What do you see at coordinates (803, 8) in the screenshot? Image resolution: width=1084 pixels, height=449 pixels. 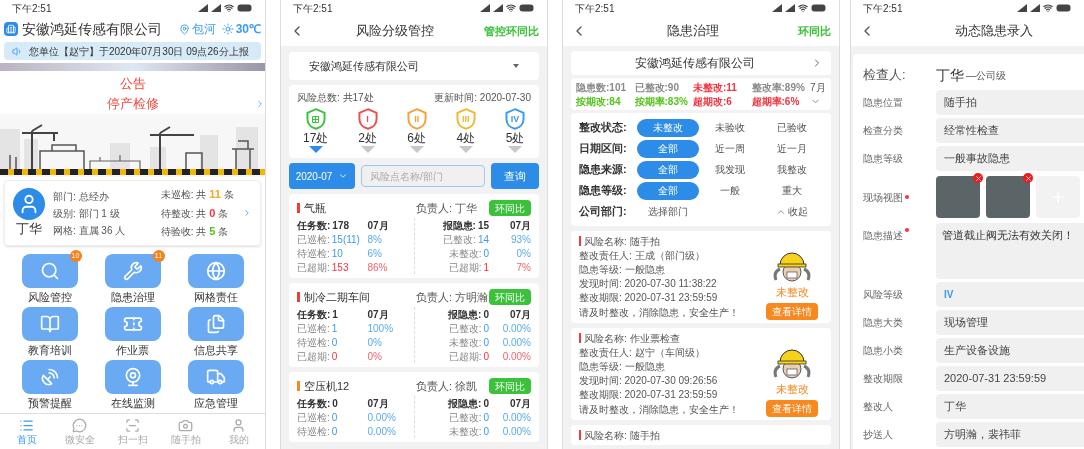 I see `wifi-icon` at bounding box center [803, 8].